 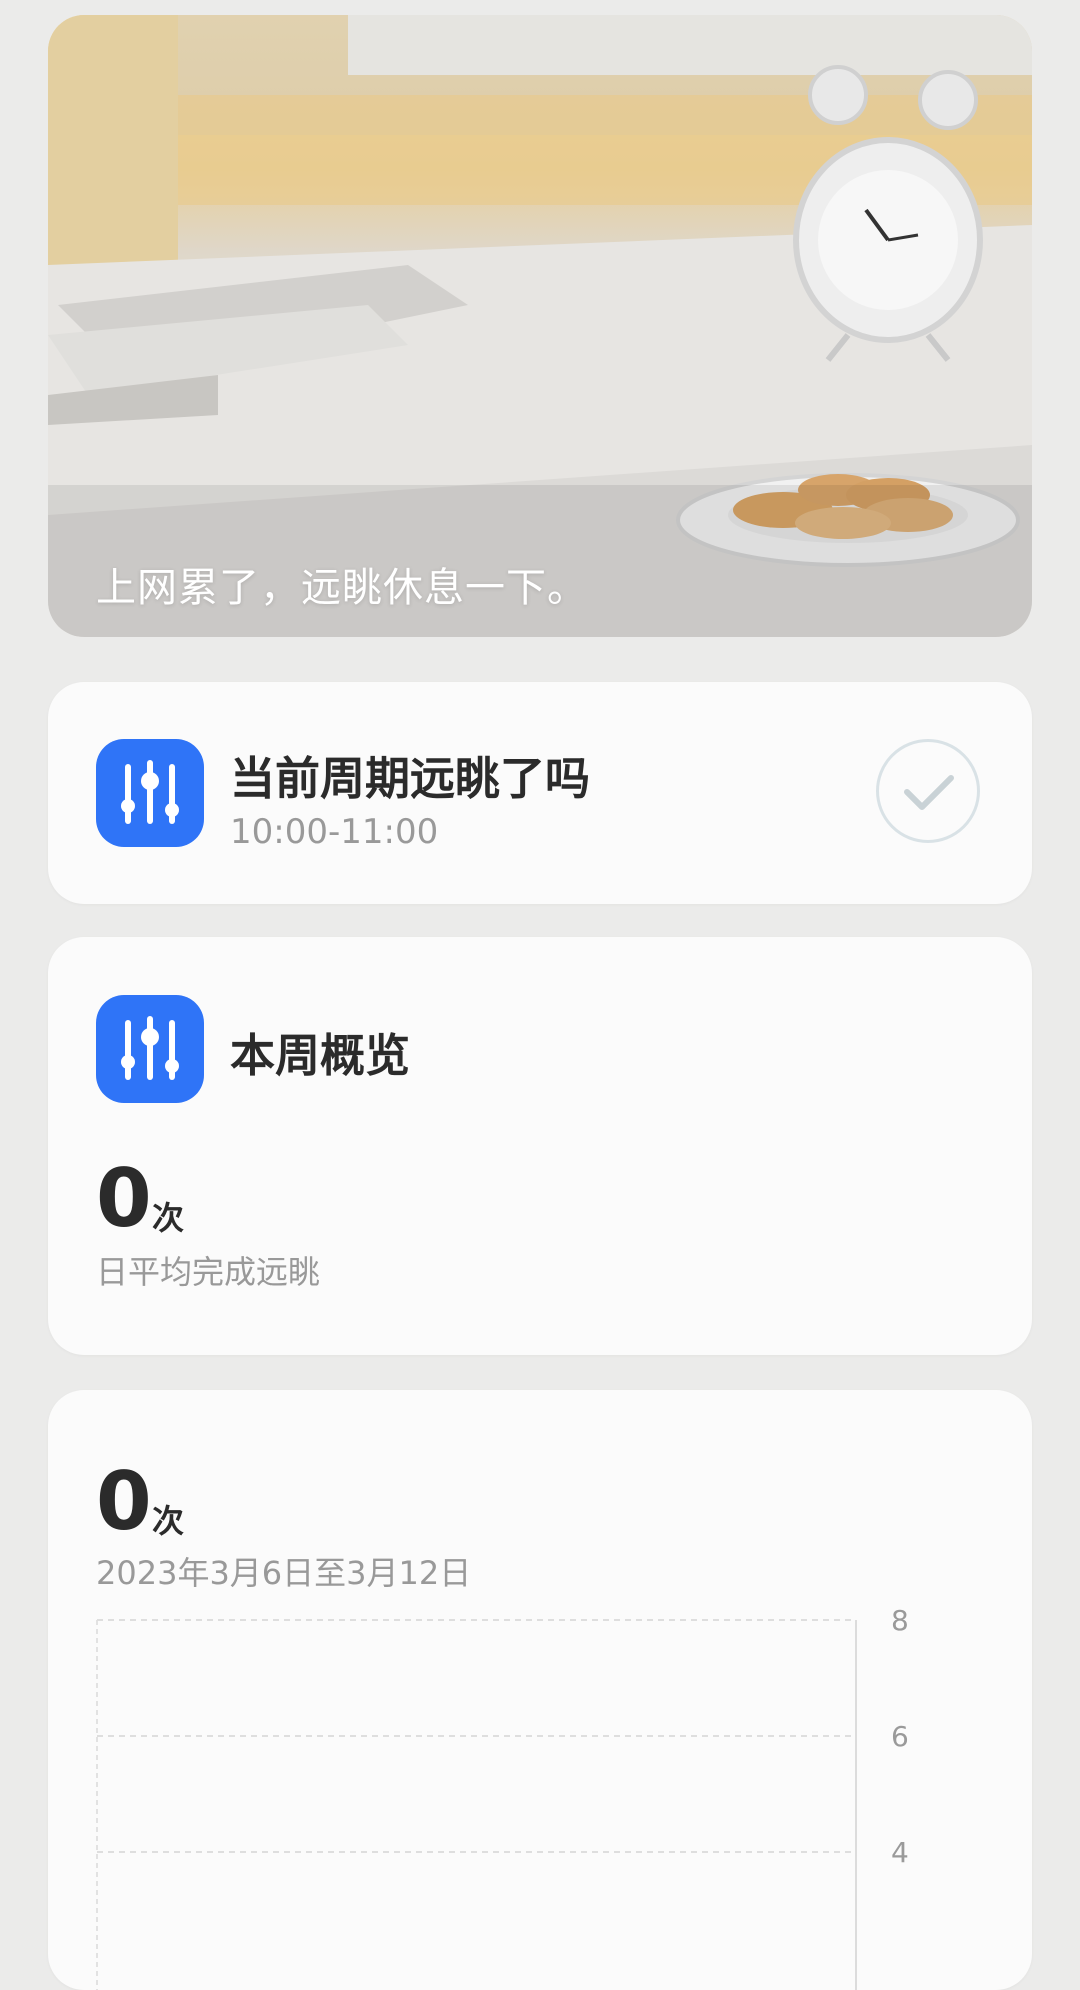 I want to click on y-tick-label: 4, so click(x=900, y=1852).